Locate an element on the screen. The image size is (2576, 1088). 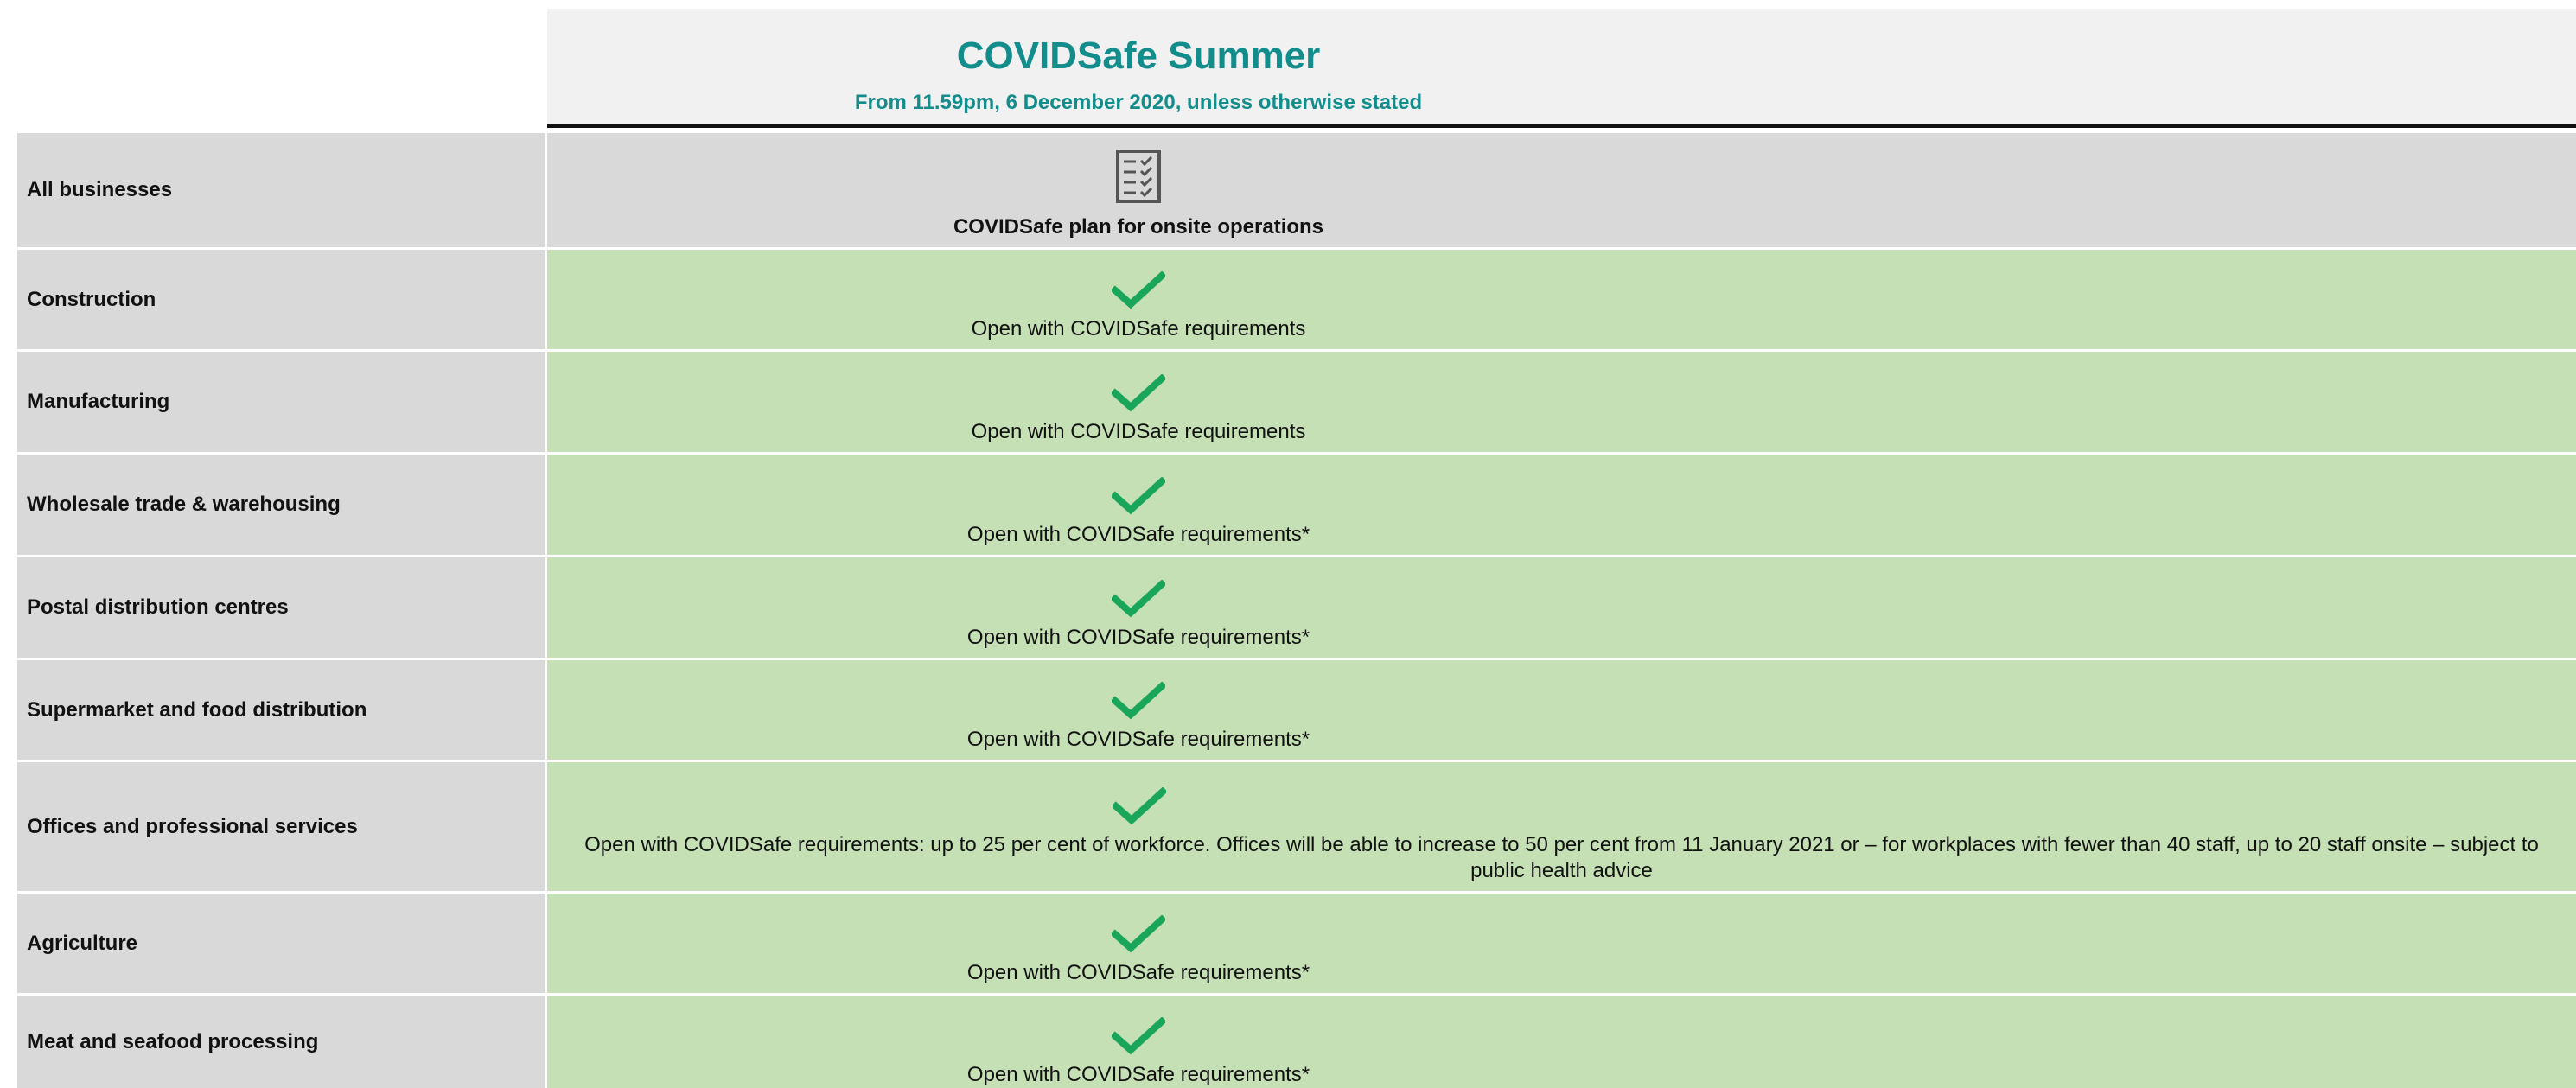
row-label: Agriculture is located at coordinates (281, 943).